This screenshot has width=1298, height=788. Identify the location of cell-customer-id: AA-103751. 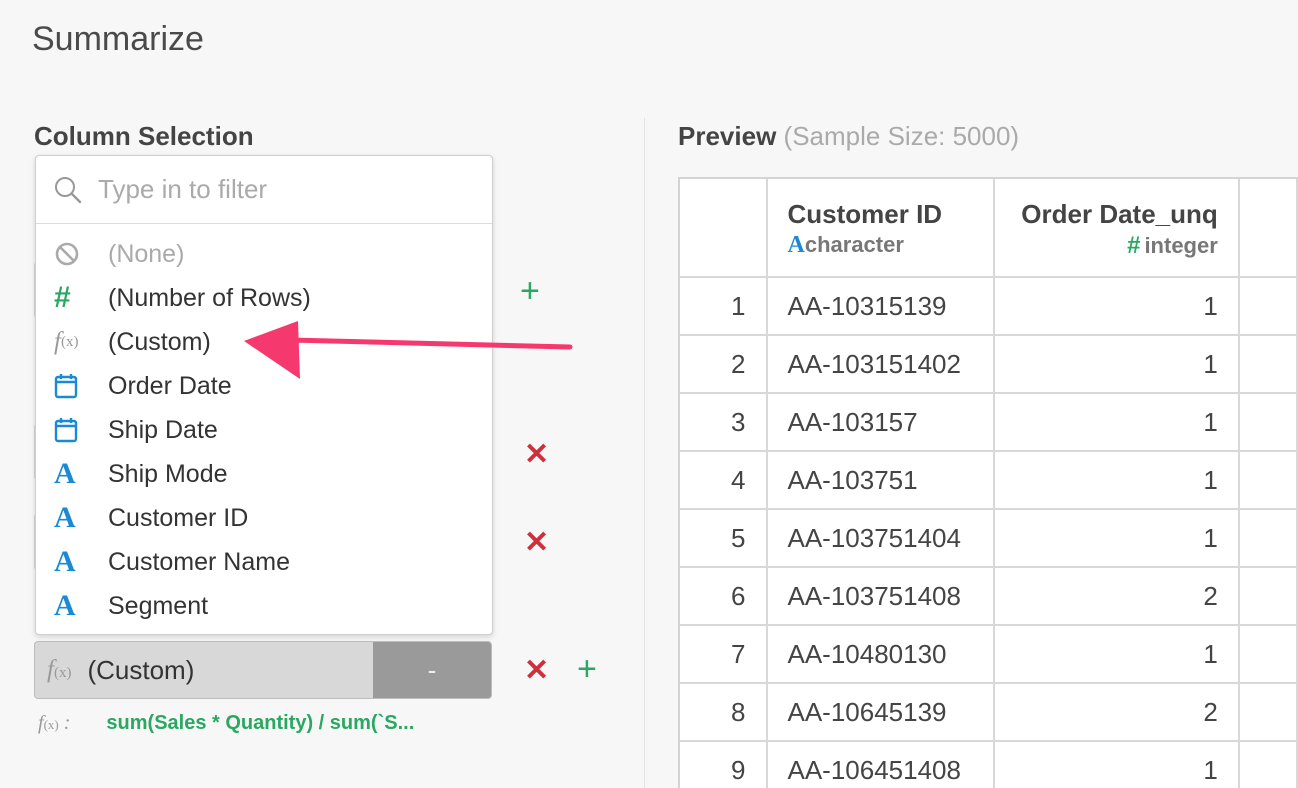
(881, 480).